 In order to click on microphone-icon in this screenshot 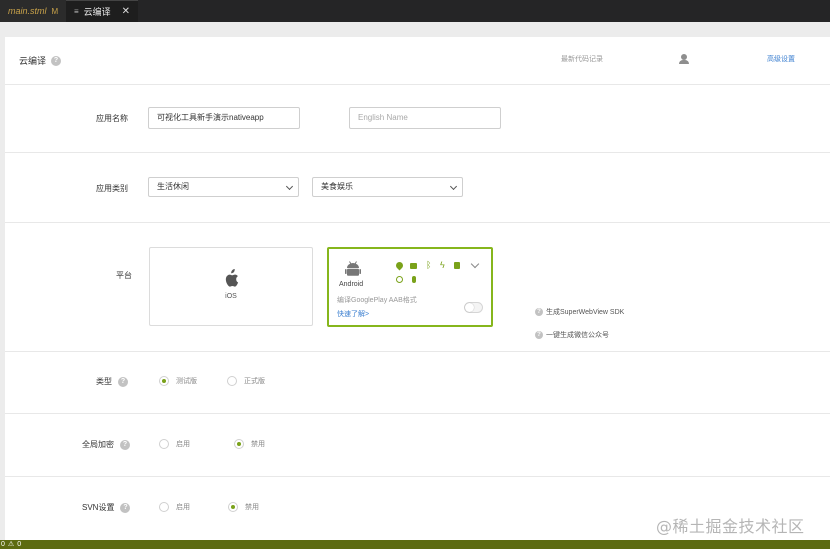, I will do `click(414, 279)`.